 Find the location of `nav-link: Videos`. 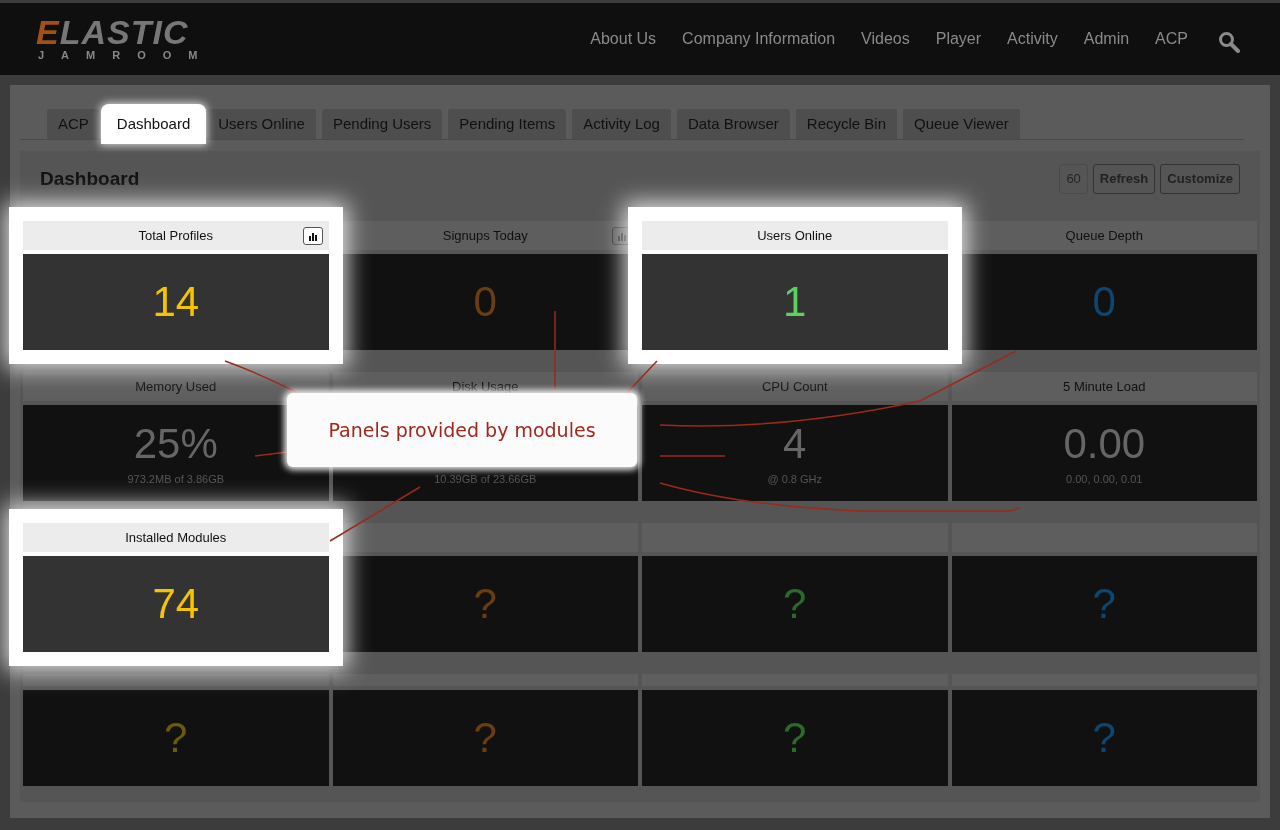

nav-link: Videos is located at coordinates (885, 39).